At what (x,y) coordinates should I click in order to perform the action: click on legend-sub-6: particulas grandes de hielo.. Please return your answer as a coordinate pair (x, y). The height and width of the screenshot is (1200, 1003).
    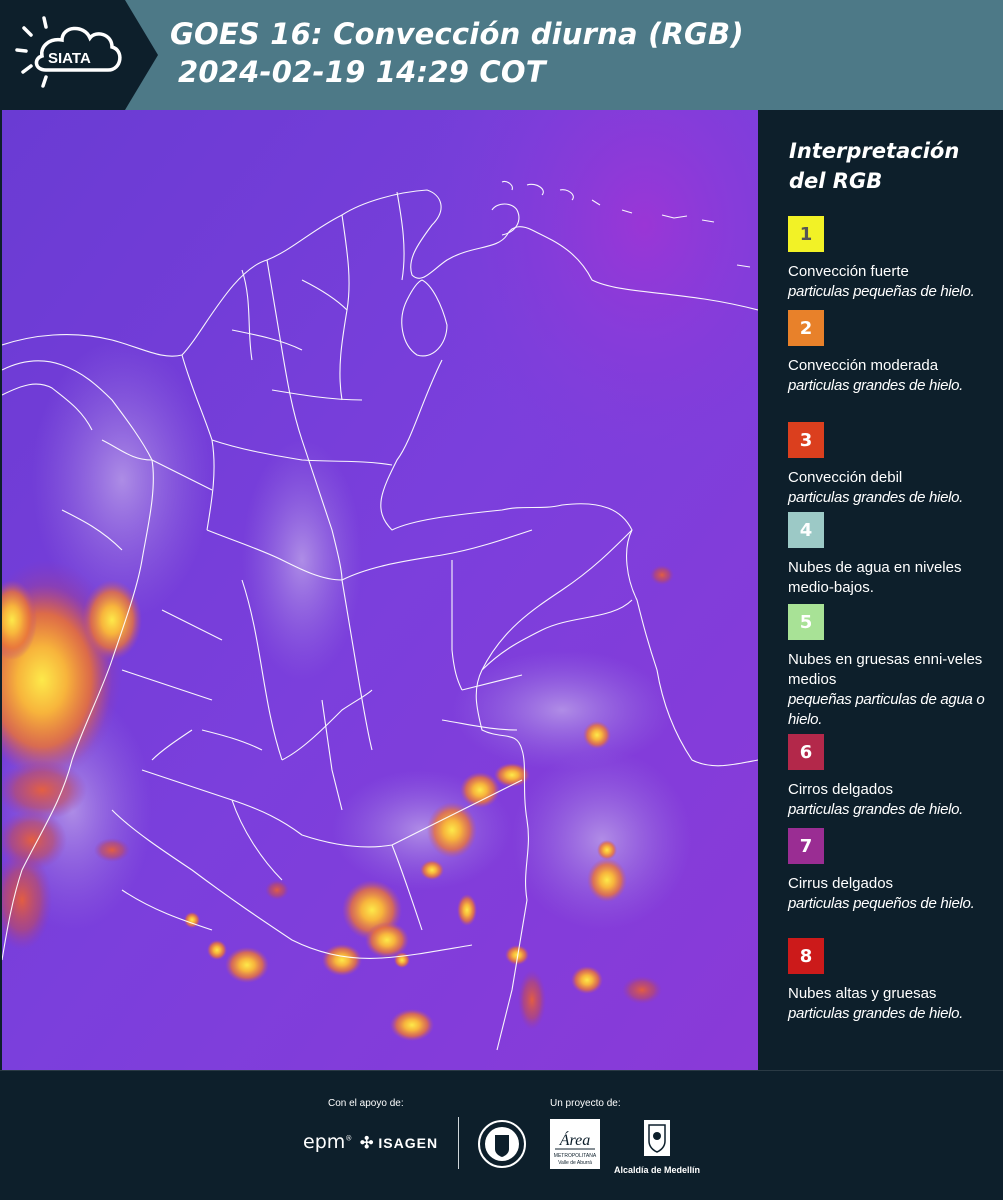
    Looking at the image, I should click on (876, 809).